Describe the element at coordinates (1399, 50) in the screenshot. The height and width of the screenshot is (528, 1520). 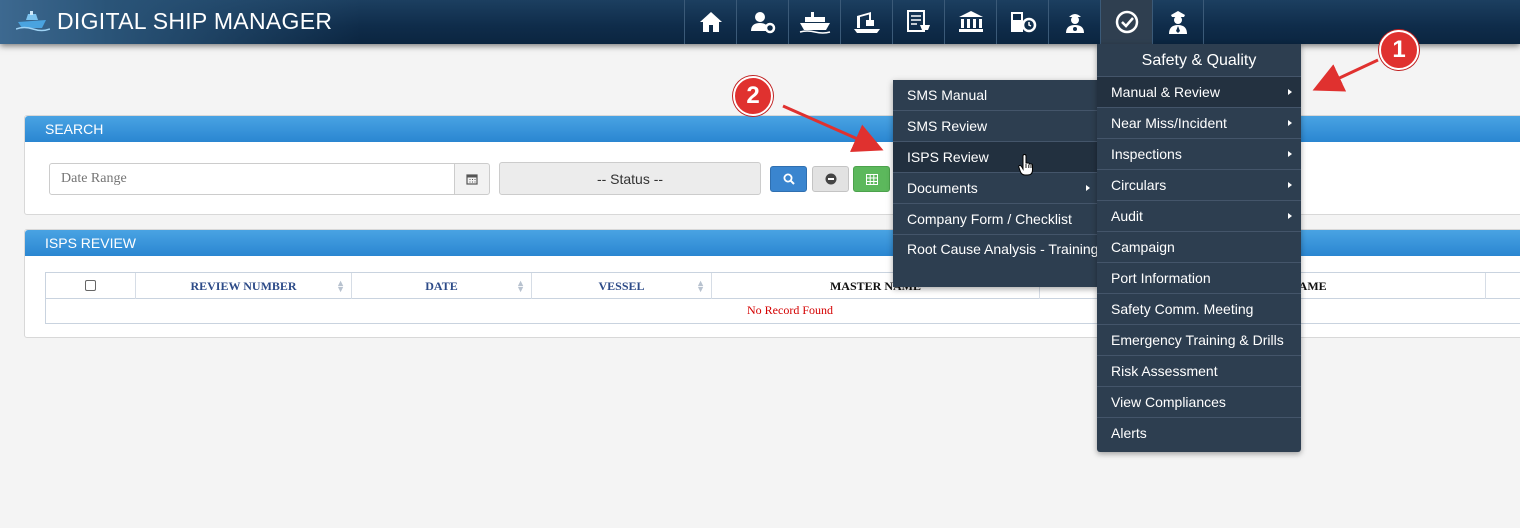
I see `annotation-marker-1: 1` at that location.